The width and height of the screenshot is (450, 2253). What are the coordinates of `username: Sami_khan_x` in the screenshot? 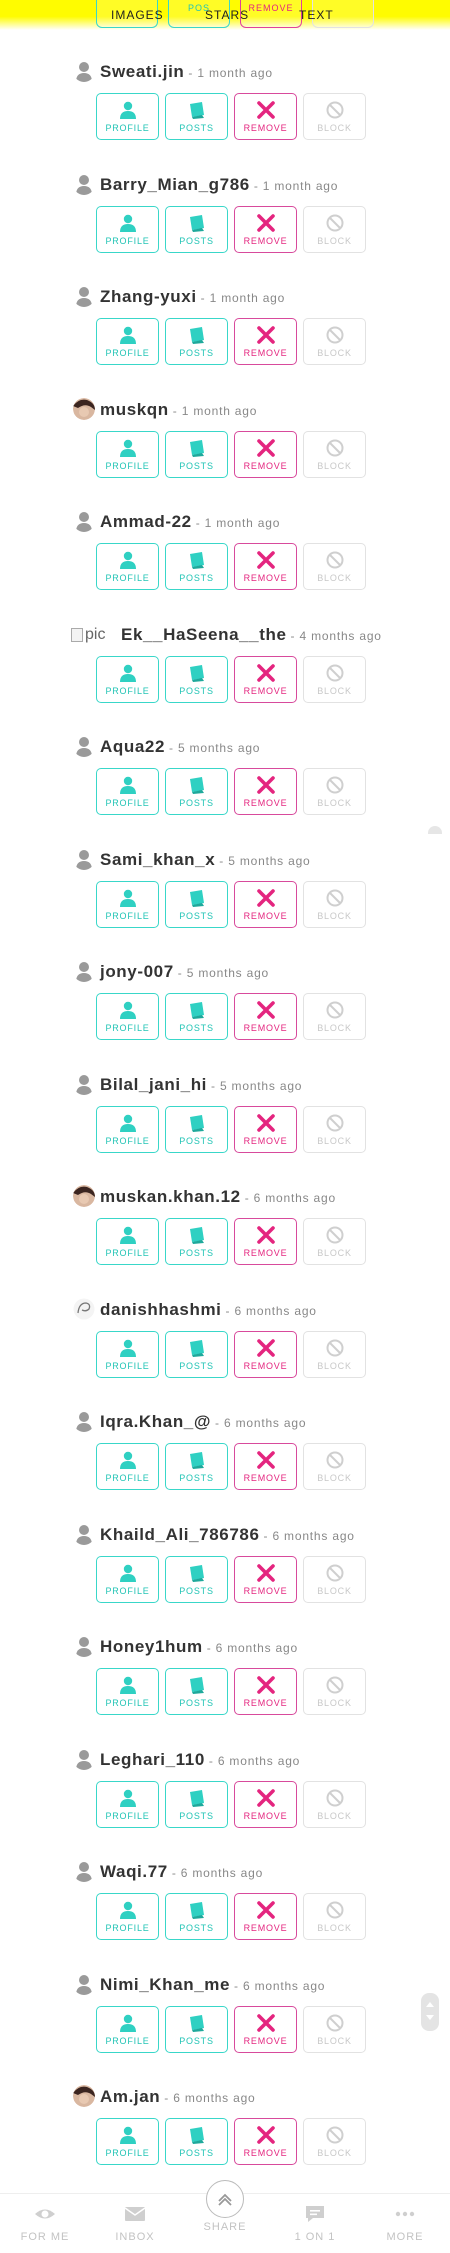 It's located at (157, 859).